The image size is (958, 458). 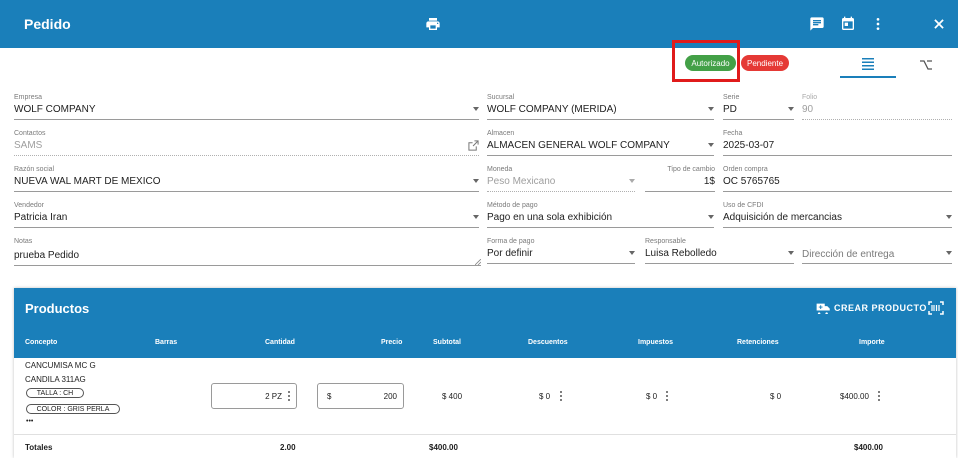 I want to click on precio-prefix: $, so click(x=329, y=396).